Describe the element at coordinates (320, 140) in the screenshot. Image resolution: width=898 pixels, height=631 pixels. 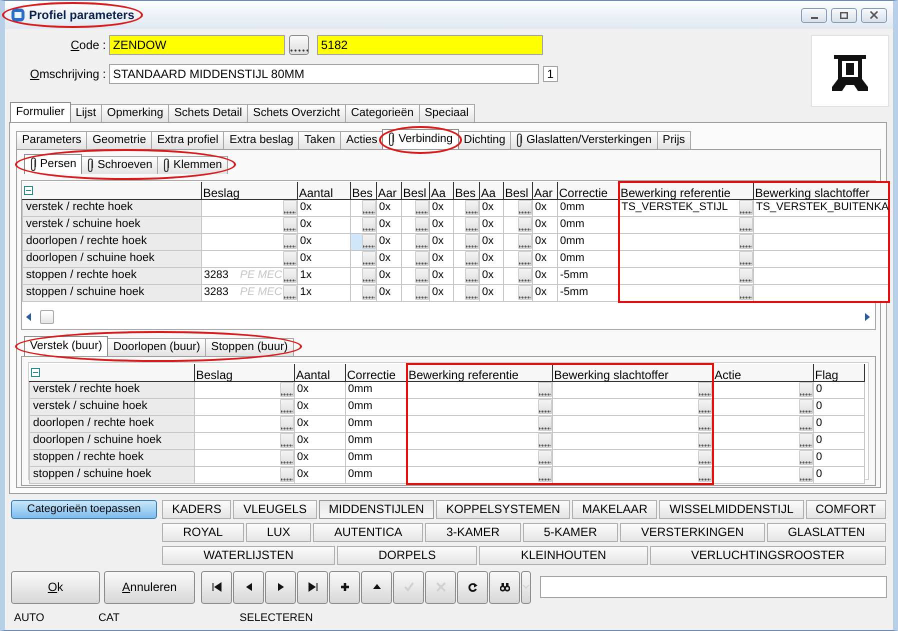
I see `tab: Taken` at that location.